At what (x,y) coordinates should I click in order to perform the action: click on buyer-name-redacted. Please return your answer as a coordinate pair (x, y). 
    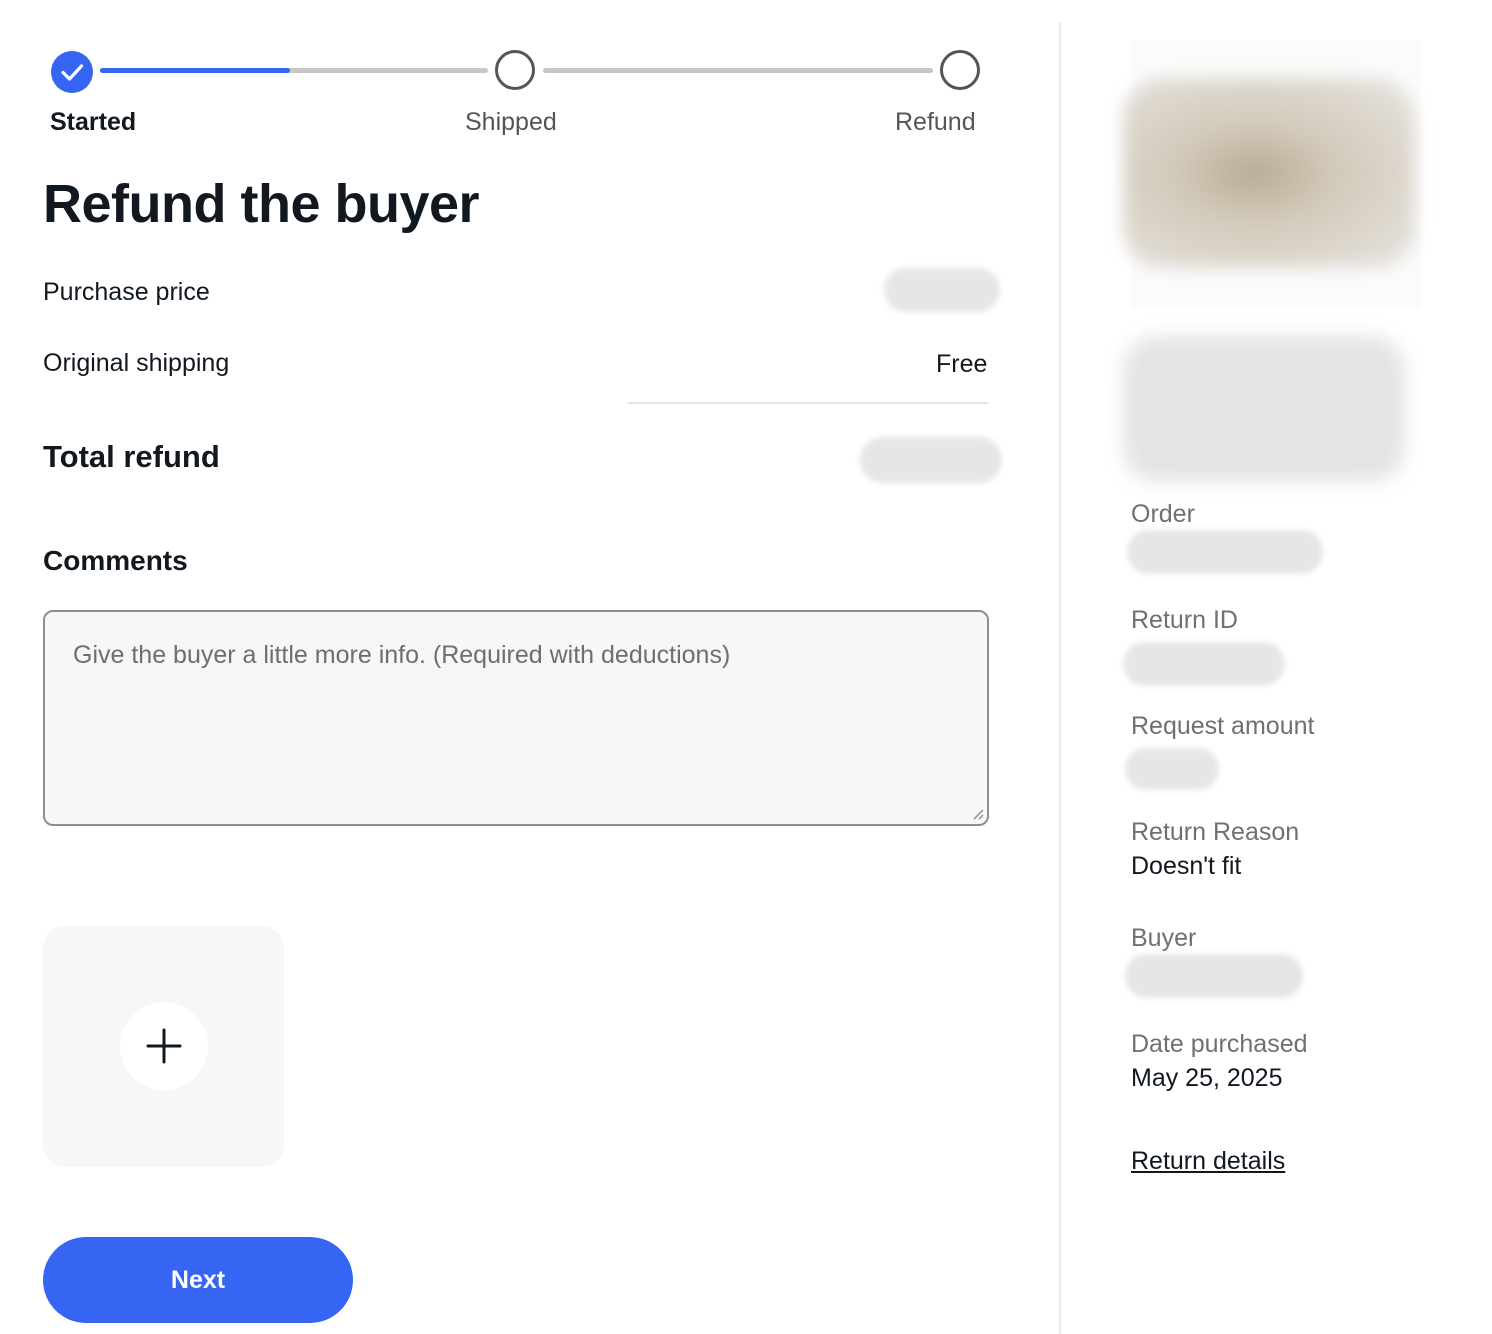
    Looking at the image, I should click on (1214, 976).